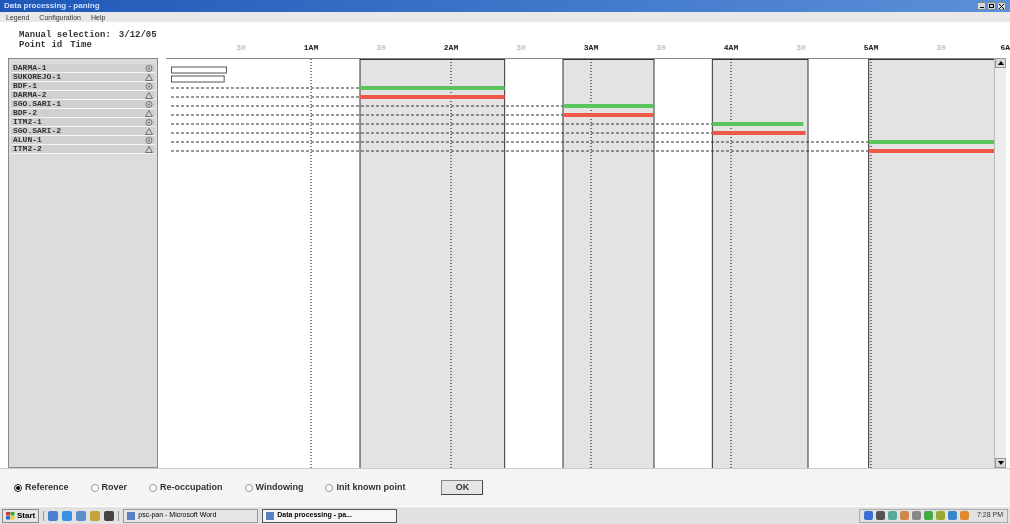  Describe the element at coordinates (371, 487) in the screenshot. I see `radio-label: Init known point` at that location.